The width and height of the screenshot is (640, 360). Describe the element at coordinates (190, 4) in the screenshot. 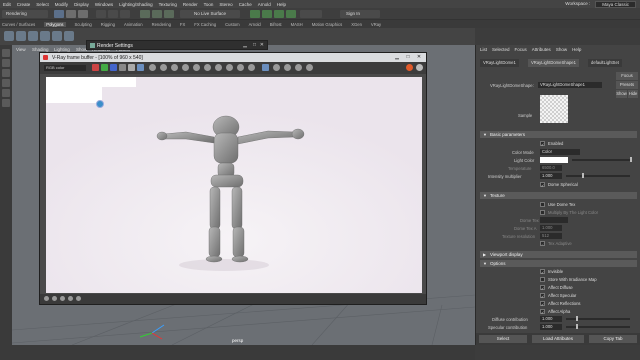

I see `menu-render: Render` at that location.